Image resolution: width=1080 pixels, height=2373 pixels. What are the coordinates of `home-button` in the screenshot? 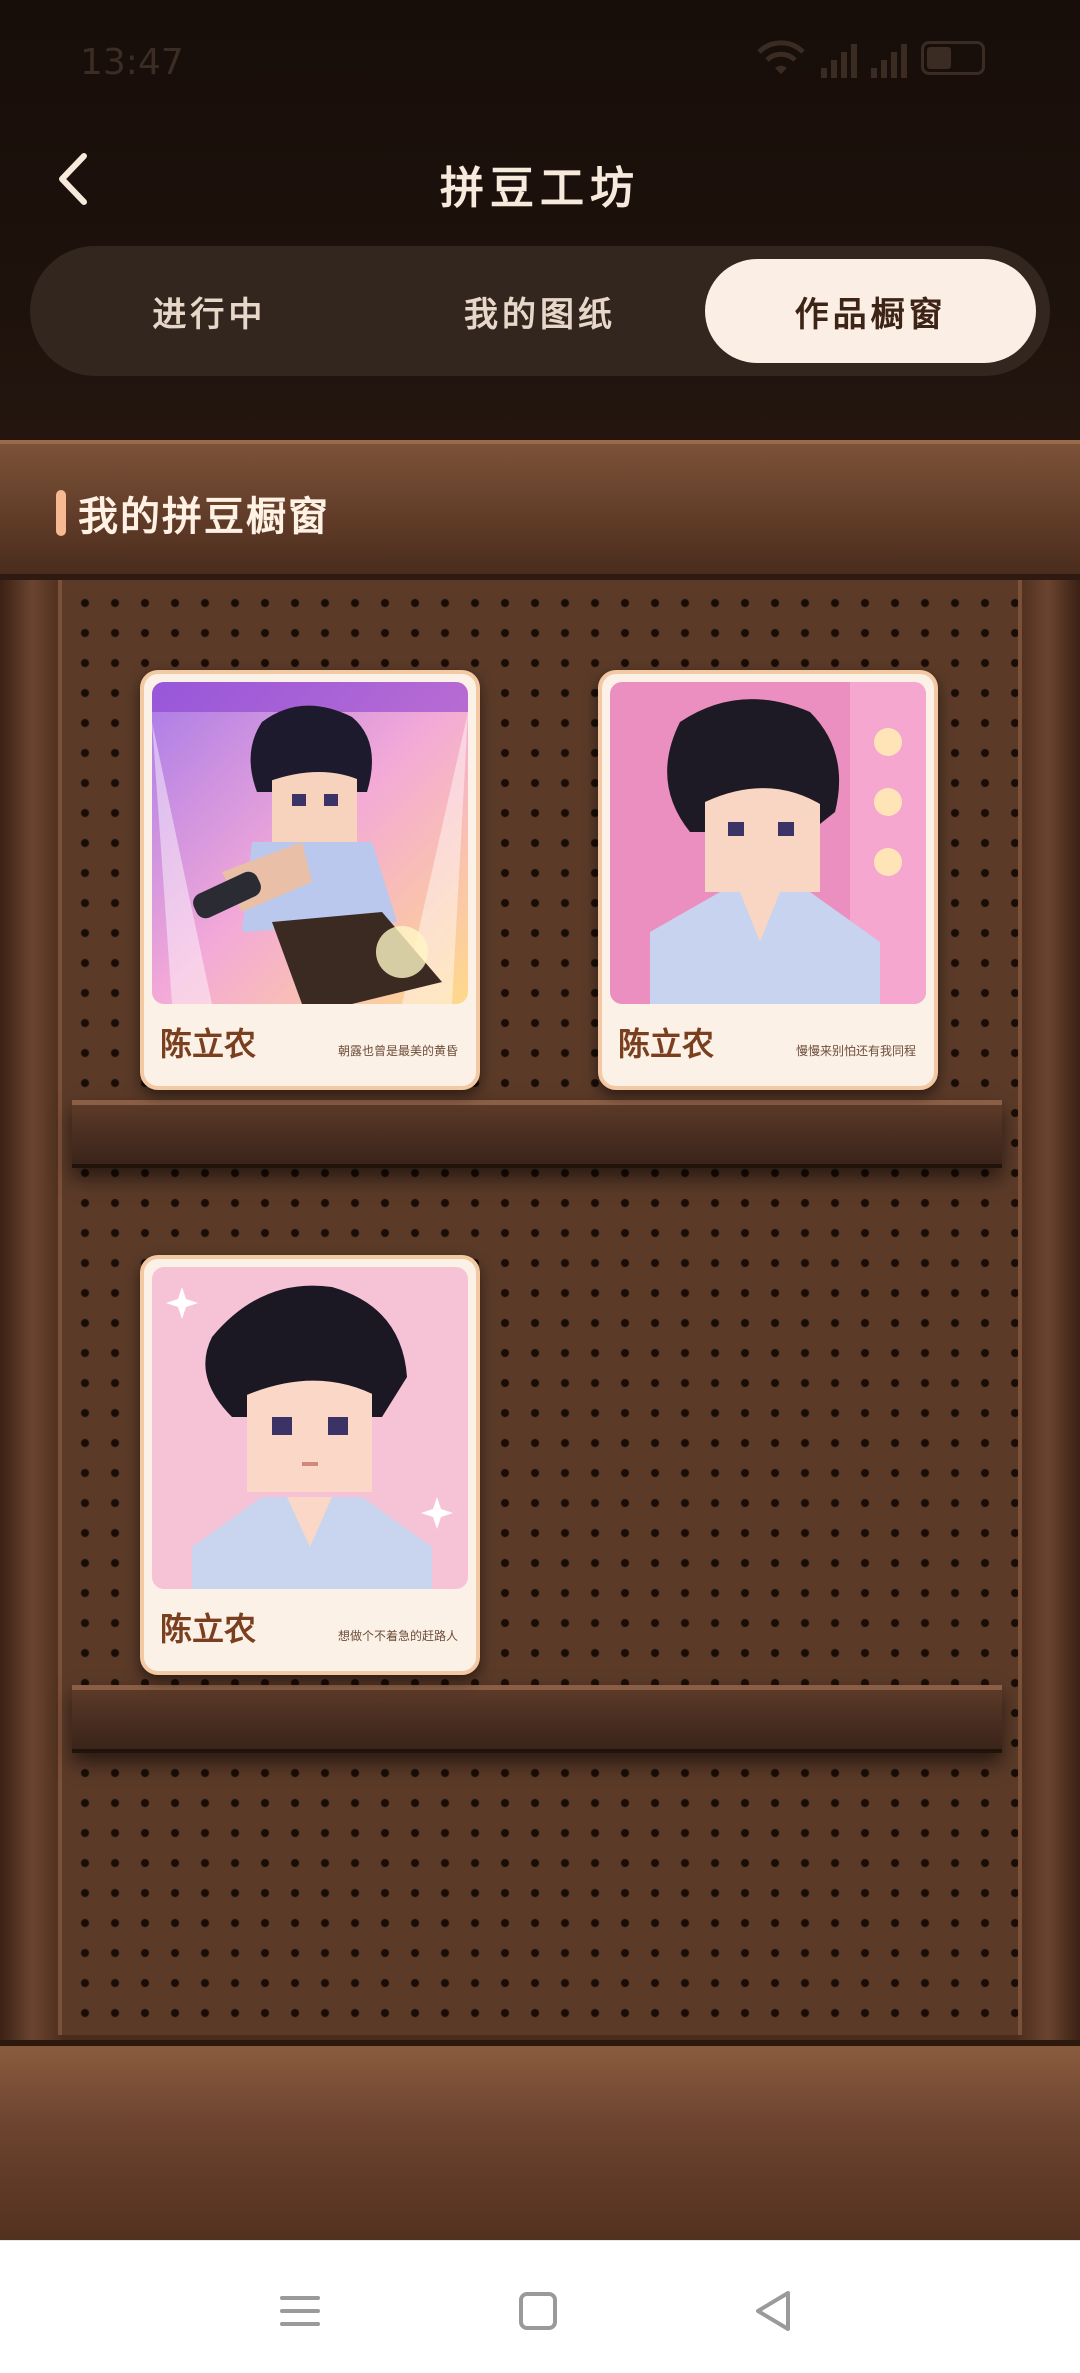 It's located at (538, 2311).